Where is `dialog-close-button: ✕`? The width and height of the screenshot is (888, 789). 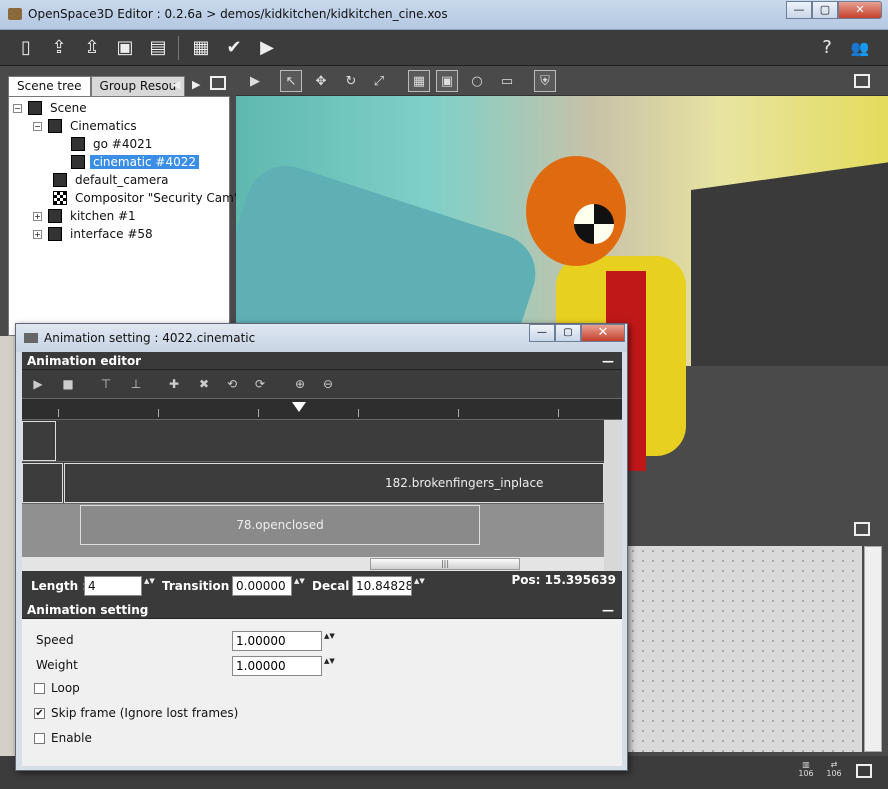 dialog-close-button: ✕ is located at coordinates (603, 333).